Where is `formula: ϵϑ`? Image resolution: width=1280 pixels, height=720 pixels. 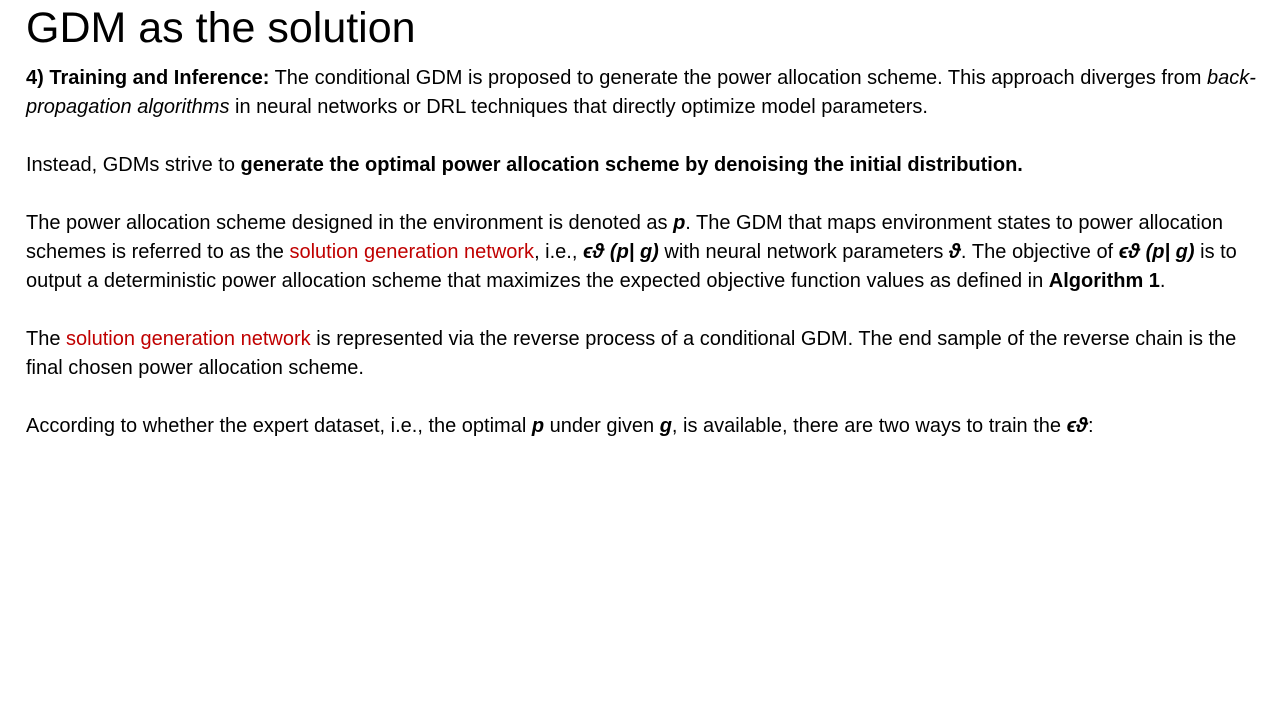
formula: ϵϑ is located at coordinates (1077, 426).